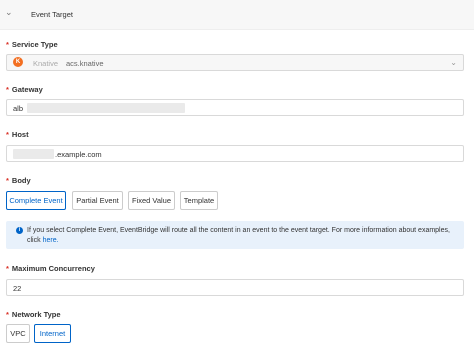  I want to click on max-concurrency-input: 22, so click(235, 287).